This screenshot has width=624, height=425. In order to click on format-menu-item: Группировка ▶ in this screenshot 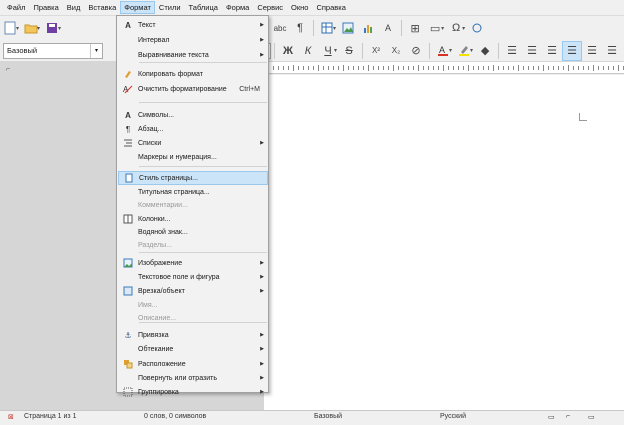, I will do `click(193, 392)`.